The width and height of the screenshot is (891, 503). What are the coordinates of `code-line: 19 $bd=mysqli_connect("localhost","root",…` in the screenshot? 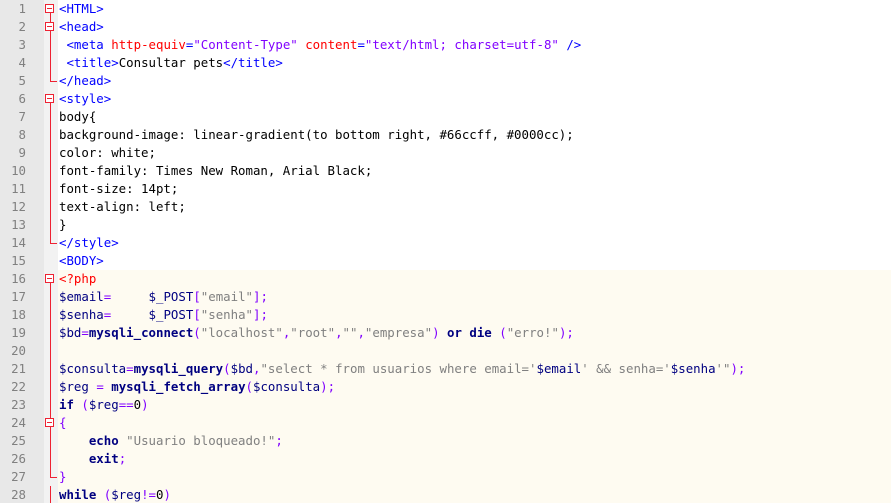 It's located at (445, 333).